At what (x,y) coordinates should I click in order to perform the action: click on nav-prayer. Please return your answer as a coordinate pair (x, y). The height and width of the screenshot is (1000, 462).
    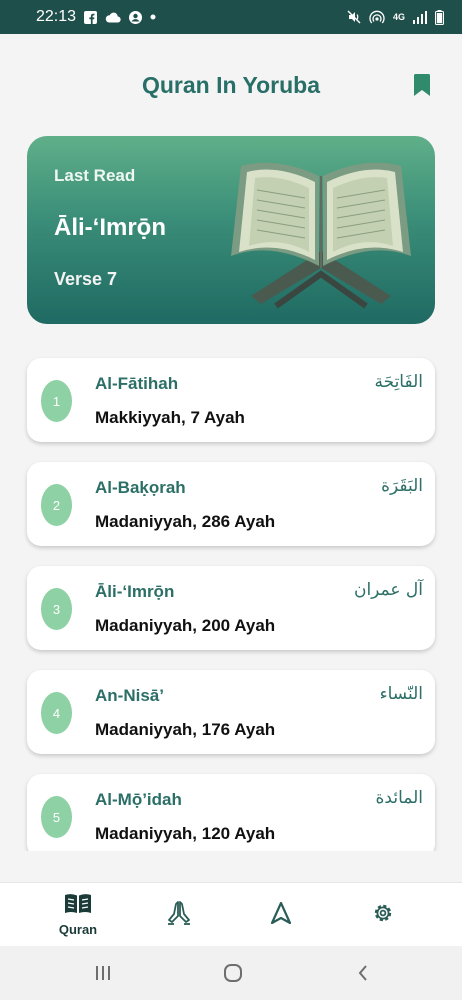
    Looking at the image, I should click on (179, 915).